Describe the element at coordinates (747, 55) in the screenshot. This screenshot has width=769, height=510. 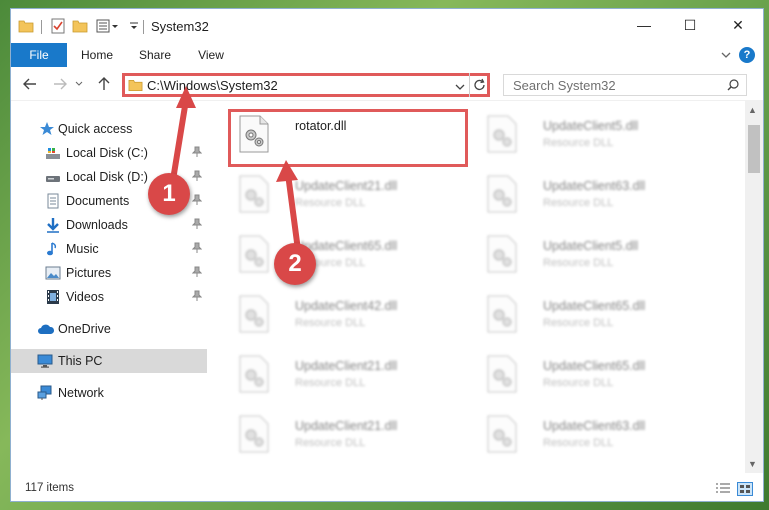
I see `help-icon: ?` at that location.